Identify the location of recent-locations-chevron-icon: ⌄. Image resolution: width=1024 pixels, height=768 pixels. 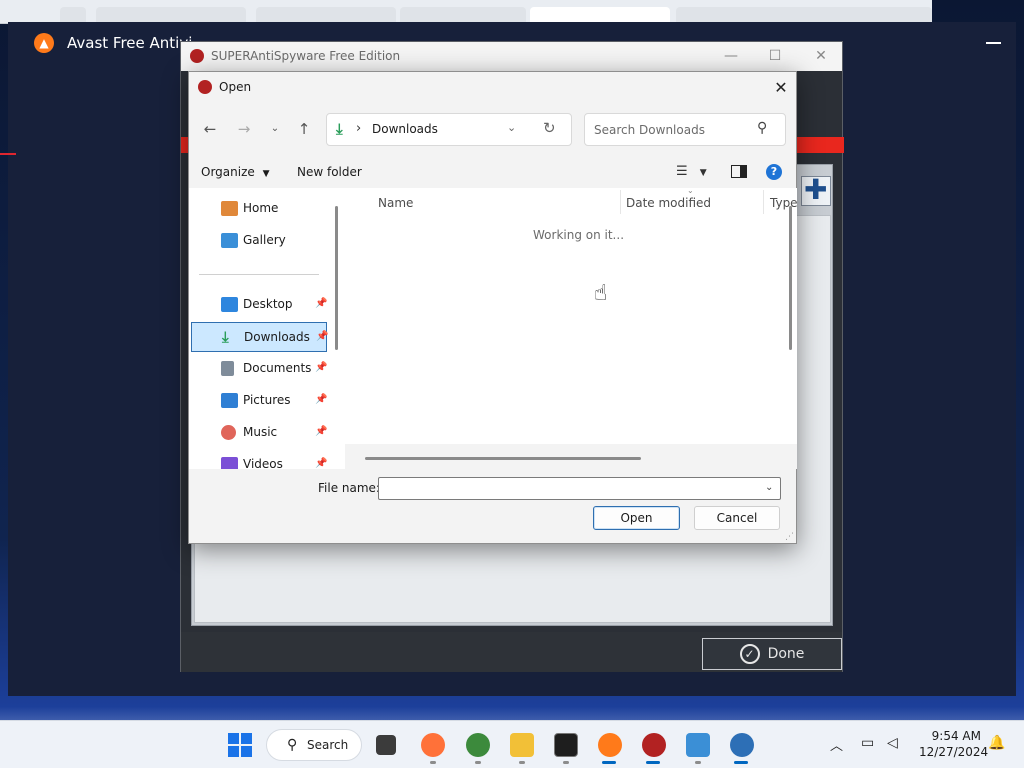
(275, 129).